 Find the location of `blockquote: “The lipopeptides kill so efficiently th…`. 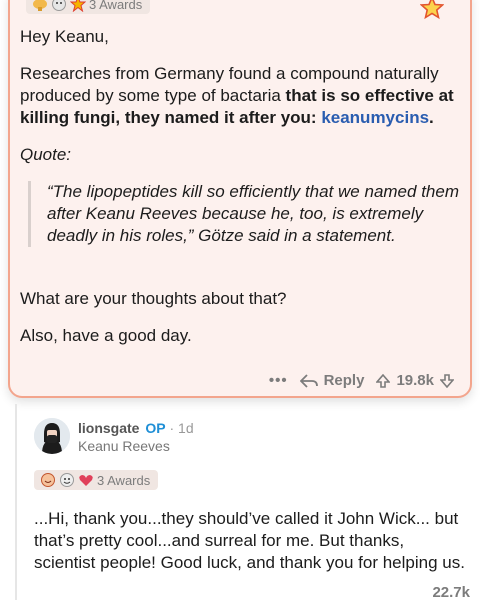

blockquote: “The lipopeptides kill so efficiently th… is located at coordinates (247, 214).